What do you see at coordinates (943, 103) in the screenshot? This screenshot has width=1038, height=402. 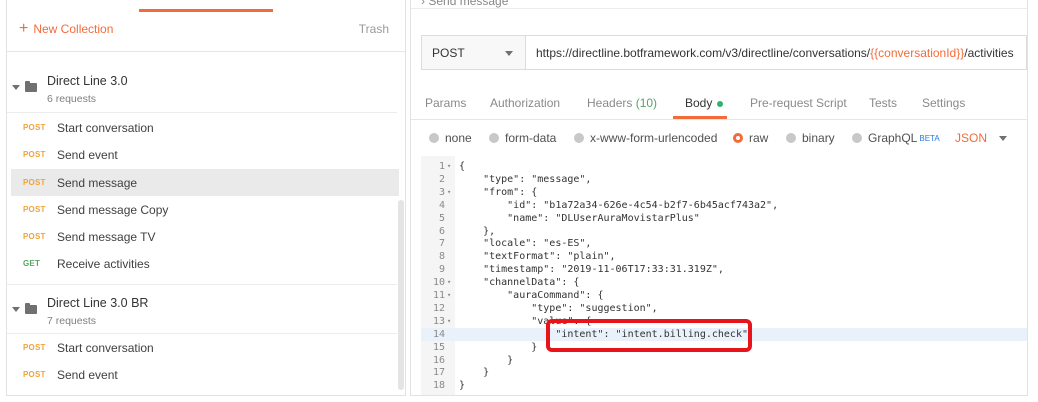 I see `tab-settings: Settings` at bounding box center [943, 103].